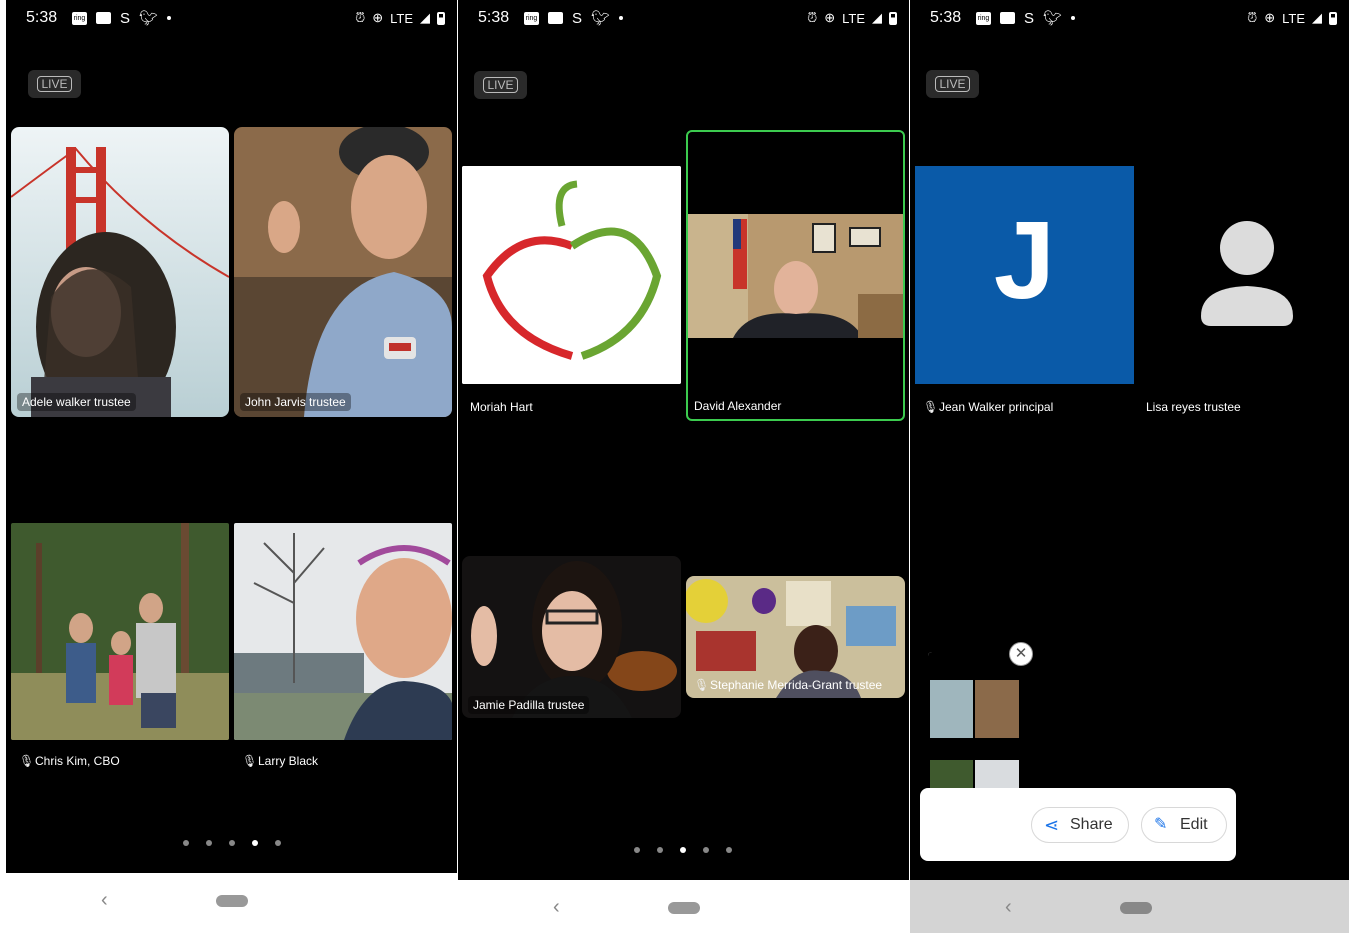 The width and height of the screenshot is (1349, 933). Describe the element at coordinates (1161, 824) in the screenshot. I see `pencil-icon: ✎` at that location.